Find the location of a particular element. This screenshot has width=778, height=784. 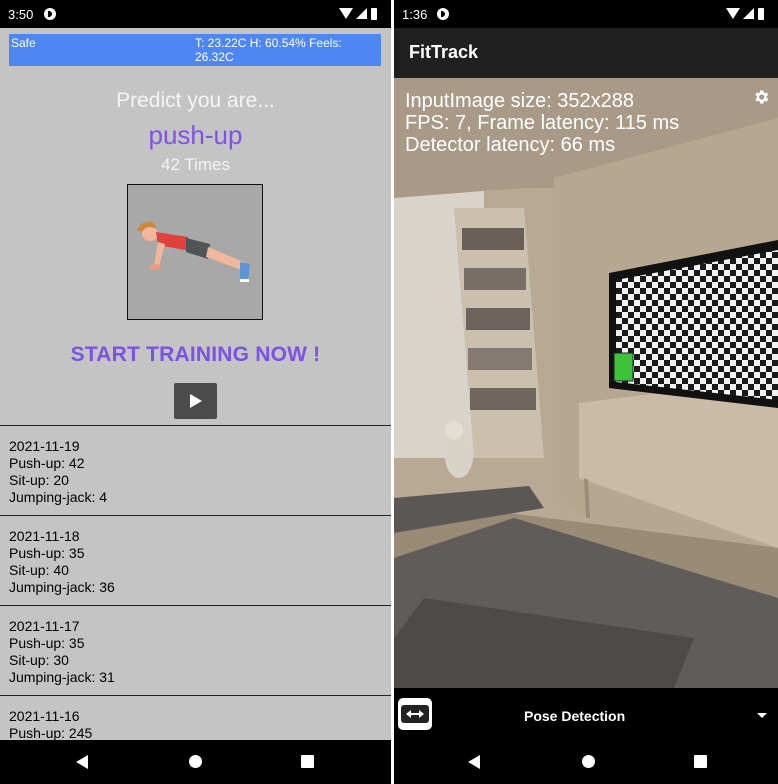

safety-status: Safe is located at coordinates (23, 43).